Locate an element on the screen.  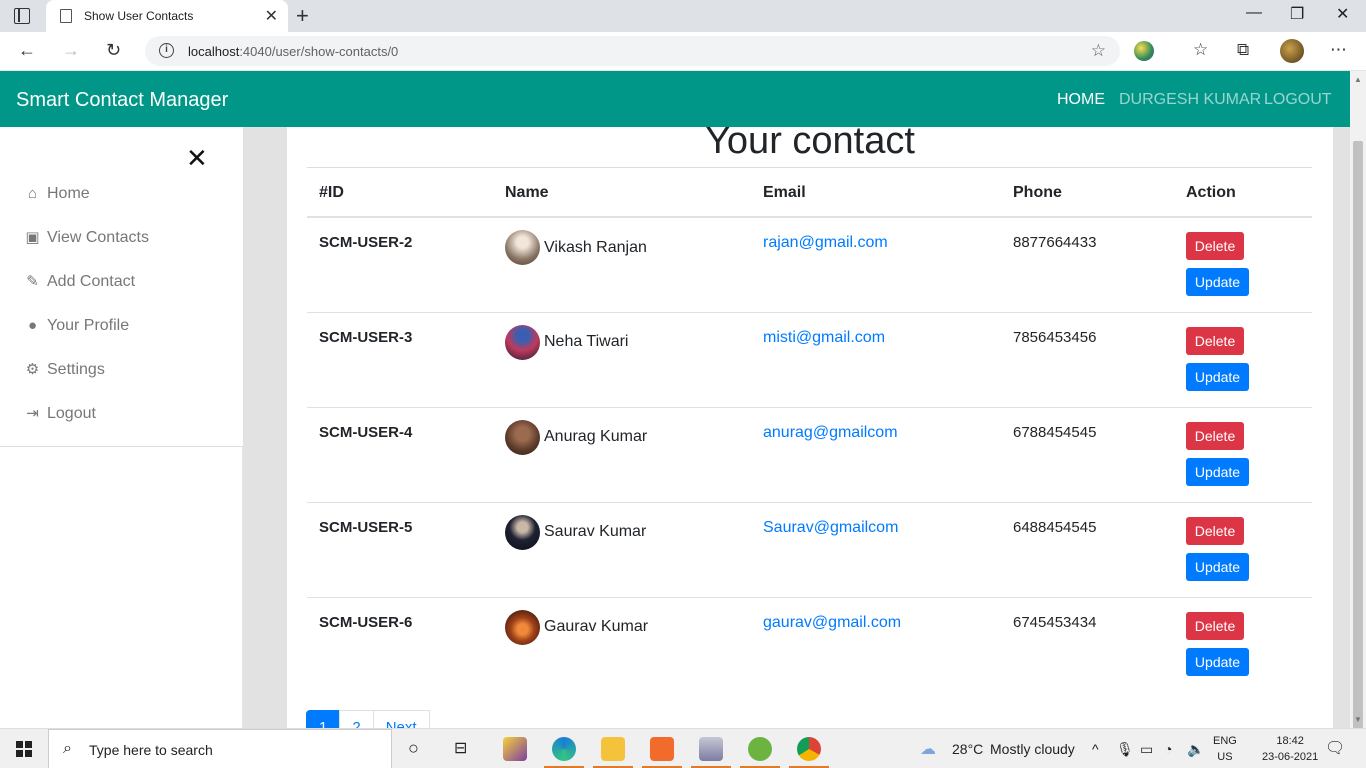
sidebar-item-your-profile: ● Your Profile is located at coordinates (76, 326).